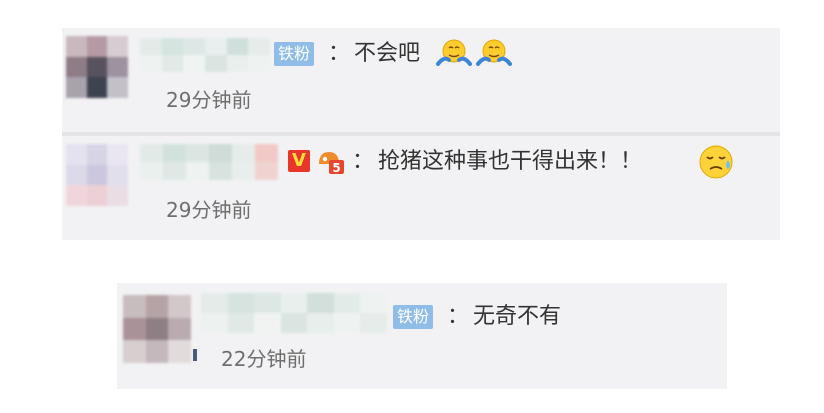 The image size is (824, 413). Describe the element at coordinates (336, 168) in the screenshot. I see `level-number: 5` at that location.